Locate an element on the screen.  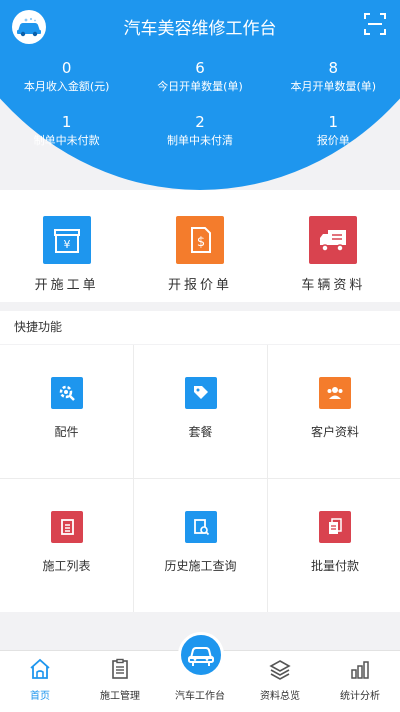
nav-label: 首页 is located at coordinates (40, 696).